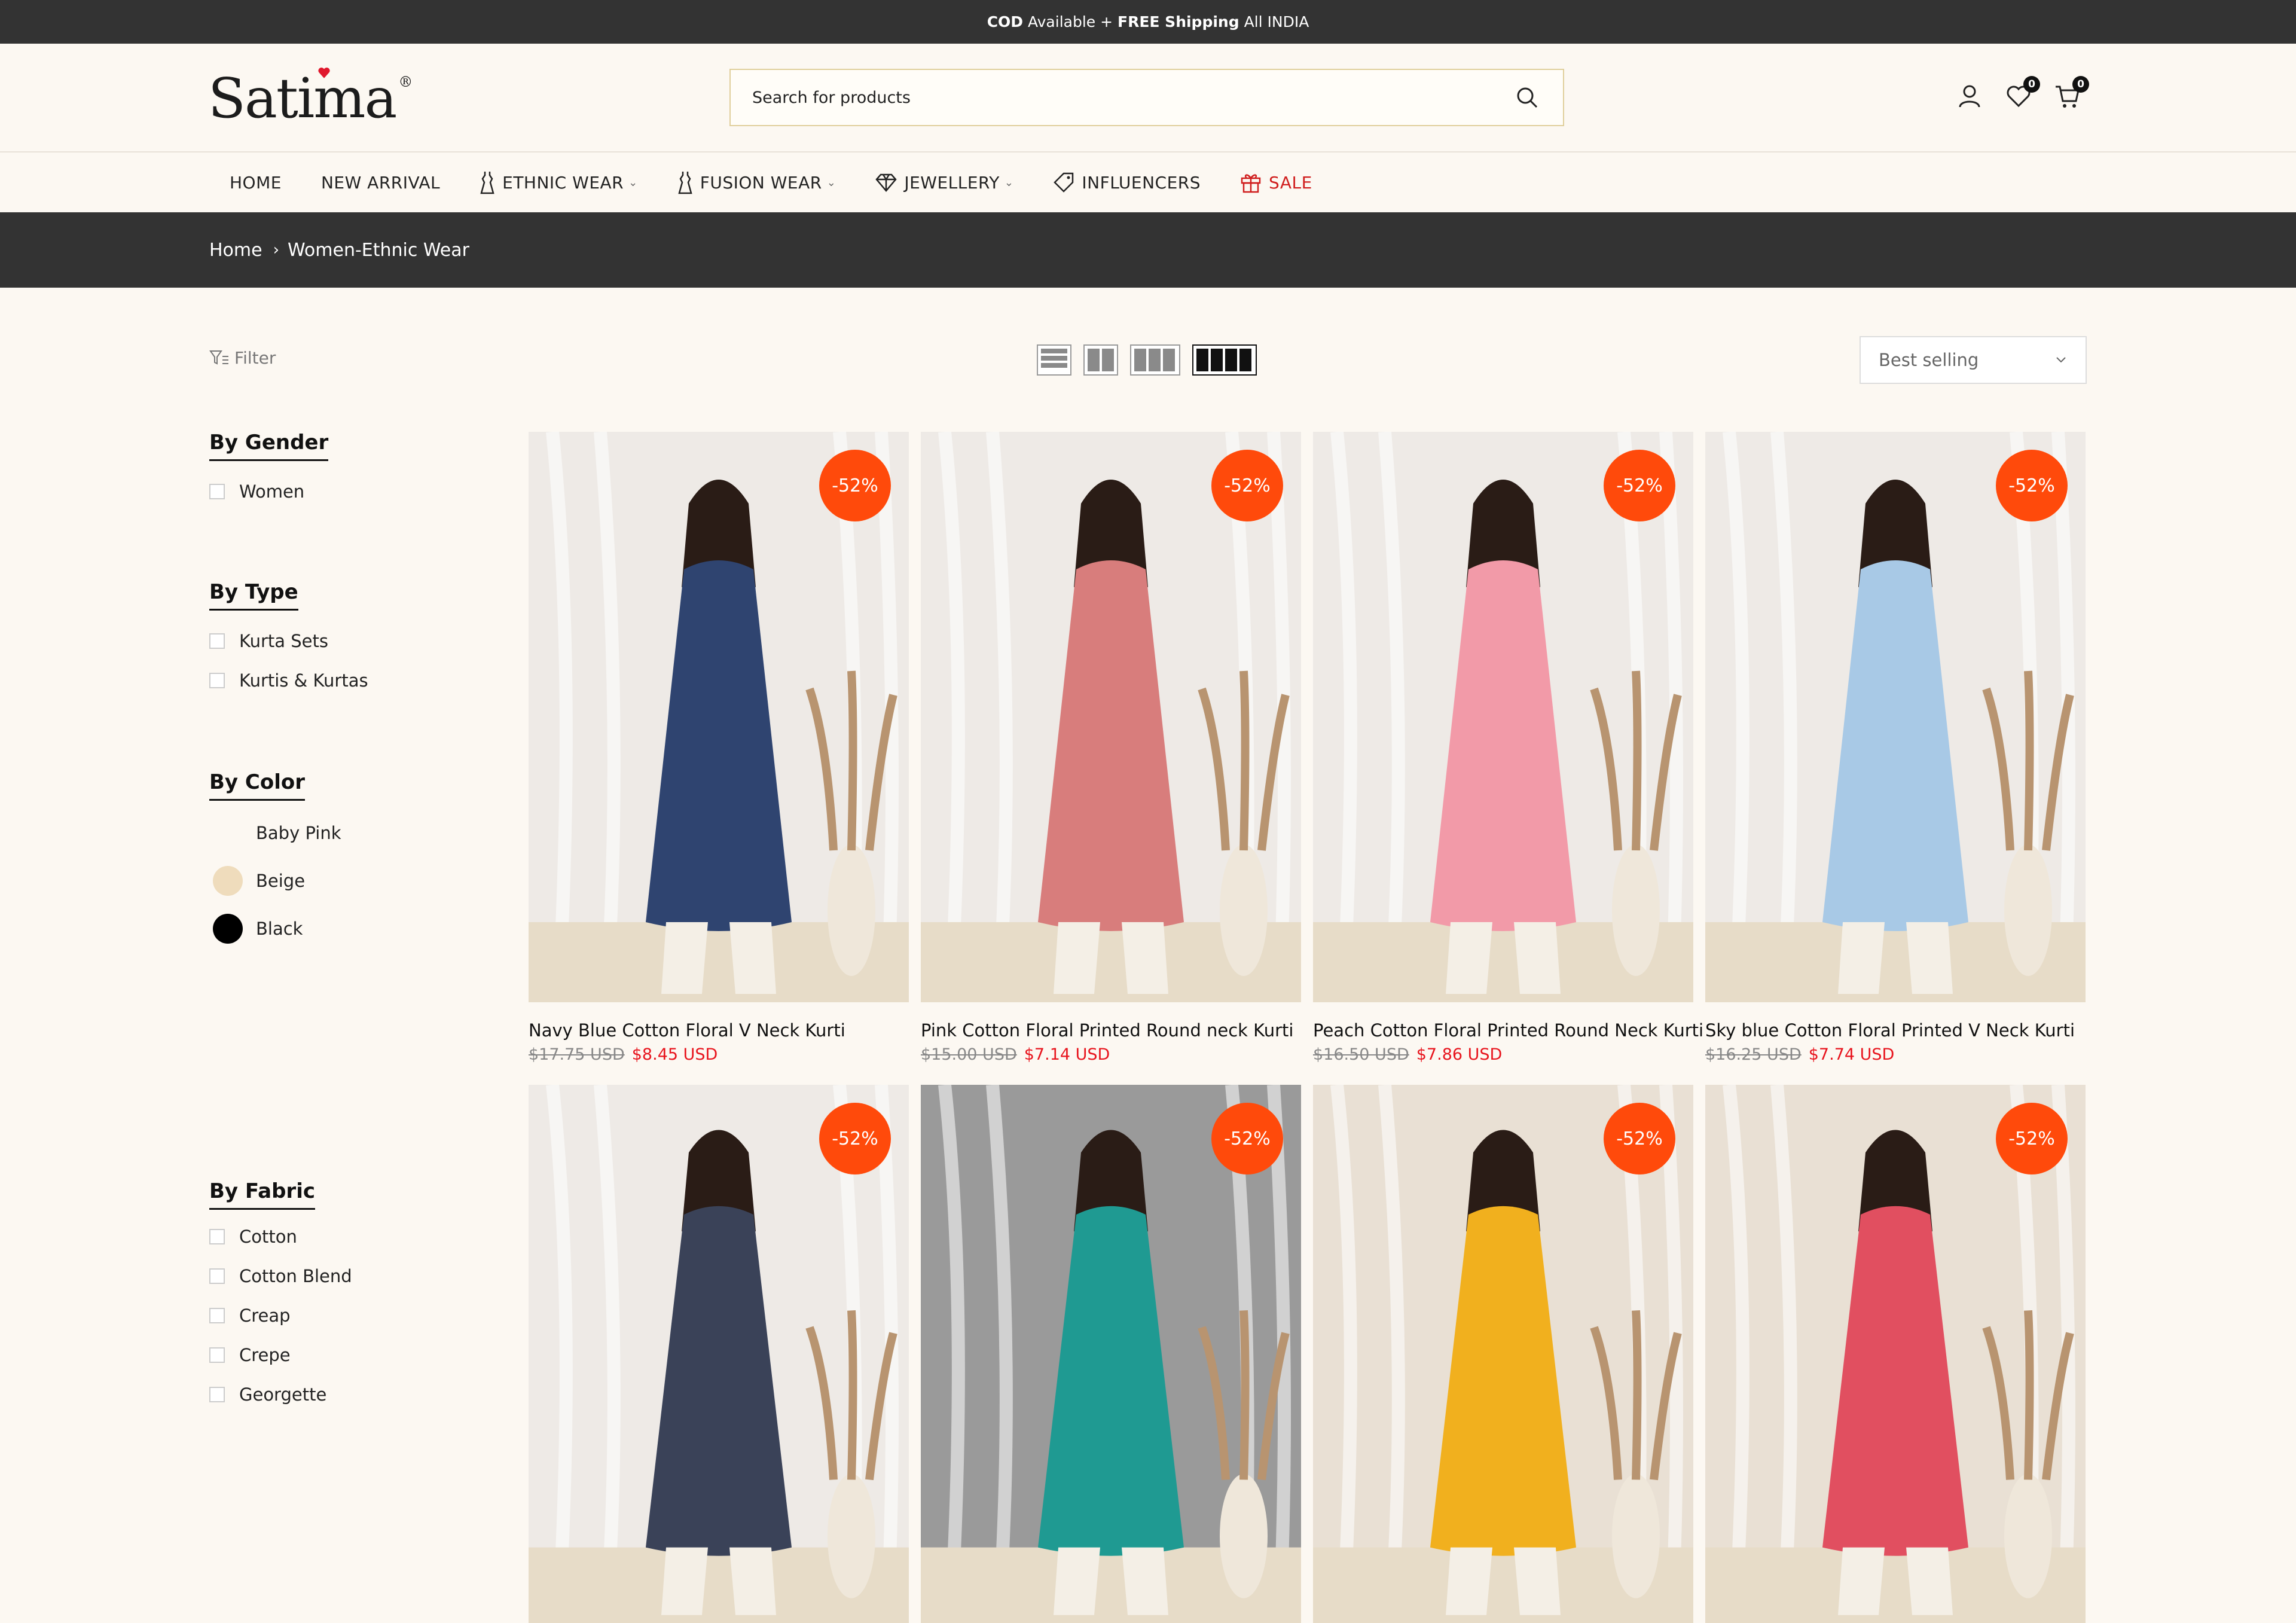  Describe the element at coordinates (235, 250) in the screenshot. I see `breadcrumb-home: Home` at that location.